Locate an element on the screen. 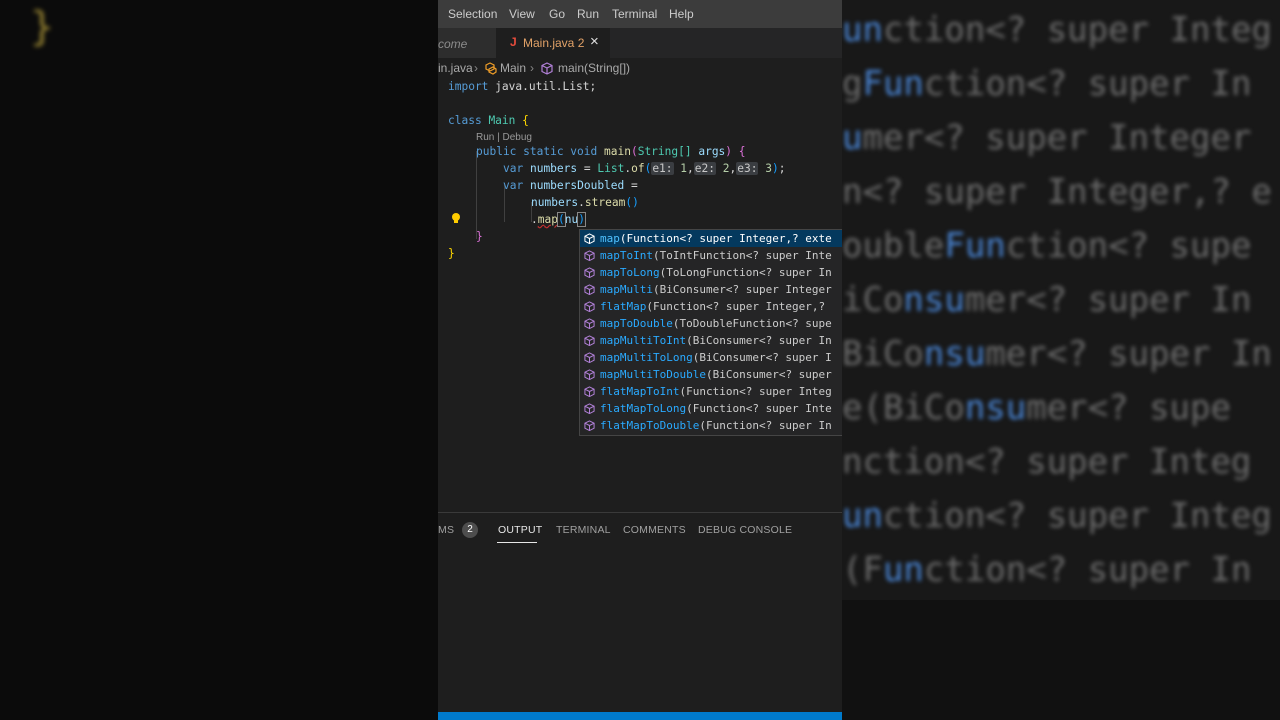 The height and width of the screenshot is (720, 1280). tab-main-java: J Main.java 2 × is located at coordinates (553, 43).